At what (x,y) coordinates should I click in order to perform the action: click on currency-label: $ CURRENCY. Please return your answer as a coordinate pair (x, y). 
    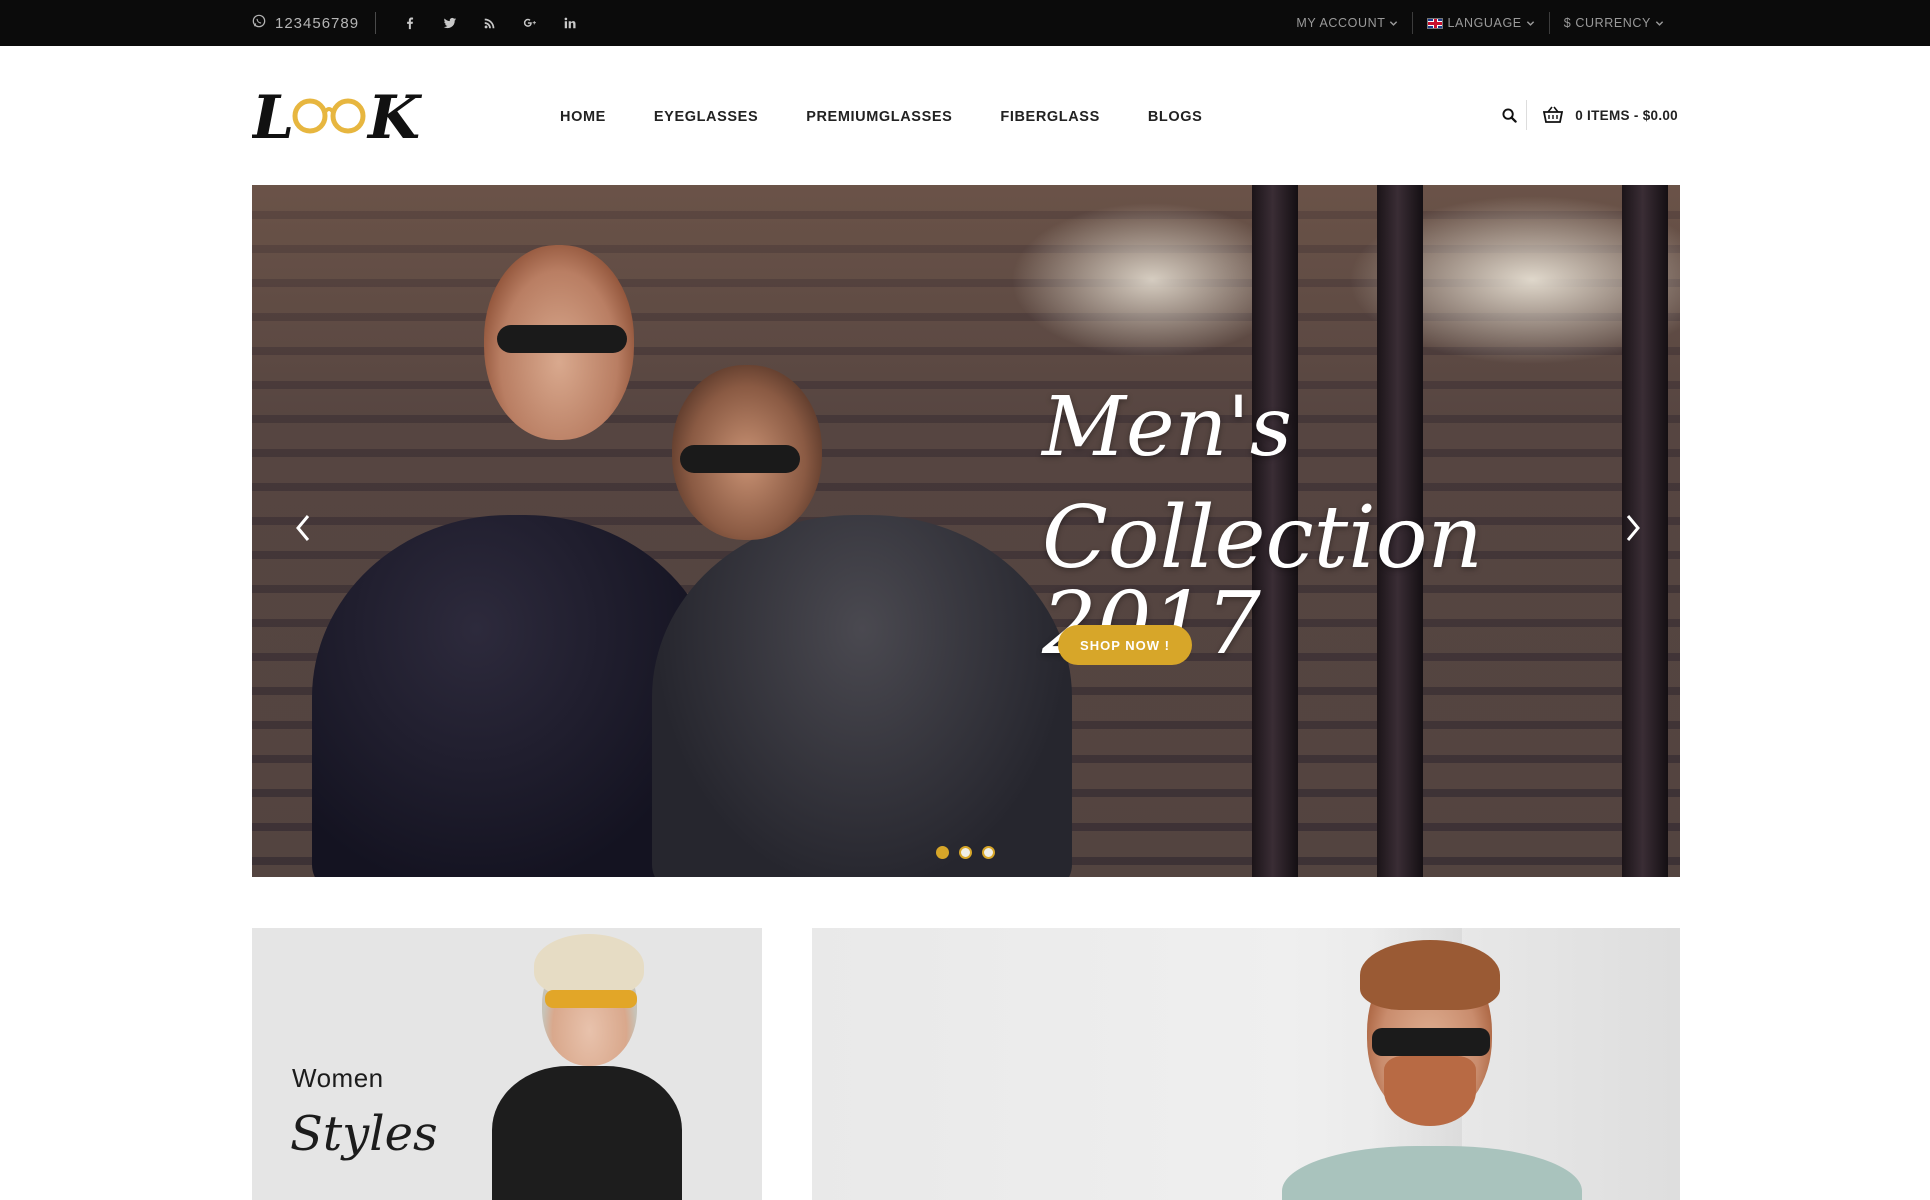
    Looking at the image, I should click on (1607, 23).